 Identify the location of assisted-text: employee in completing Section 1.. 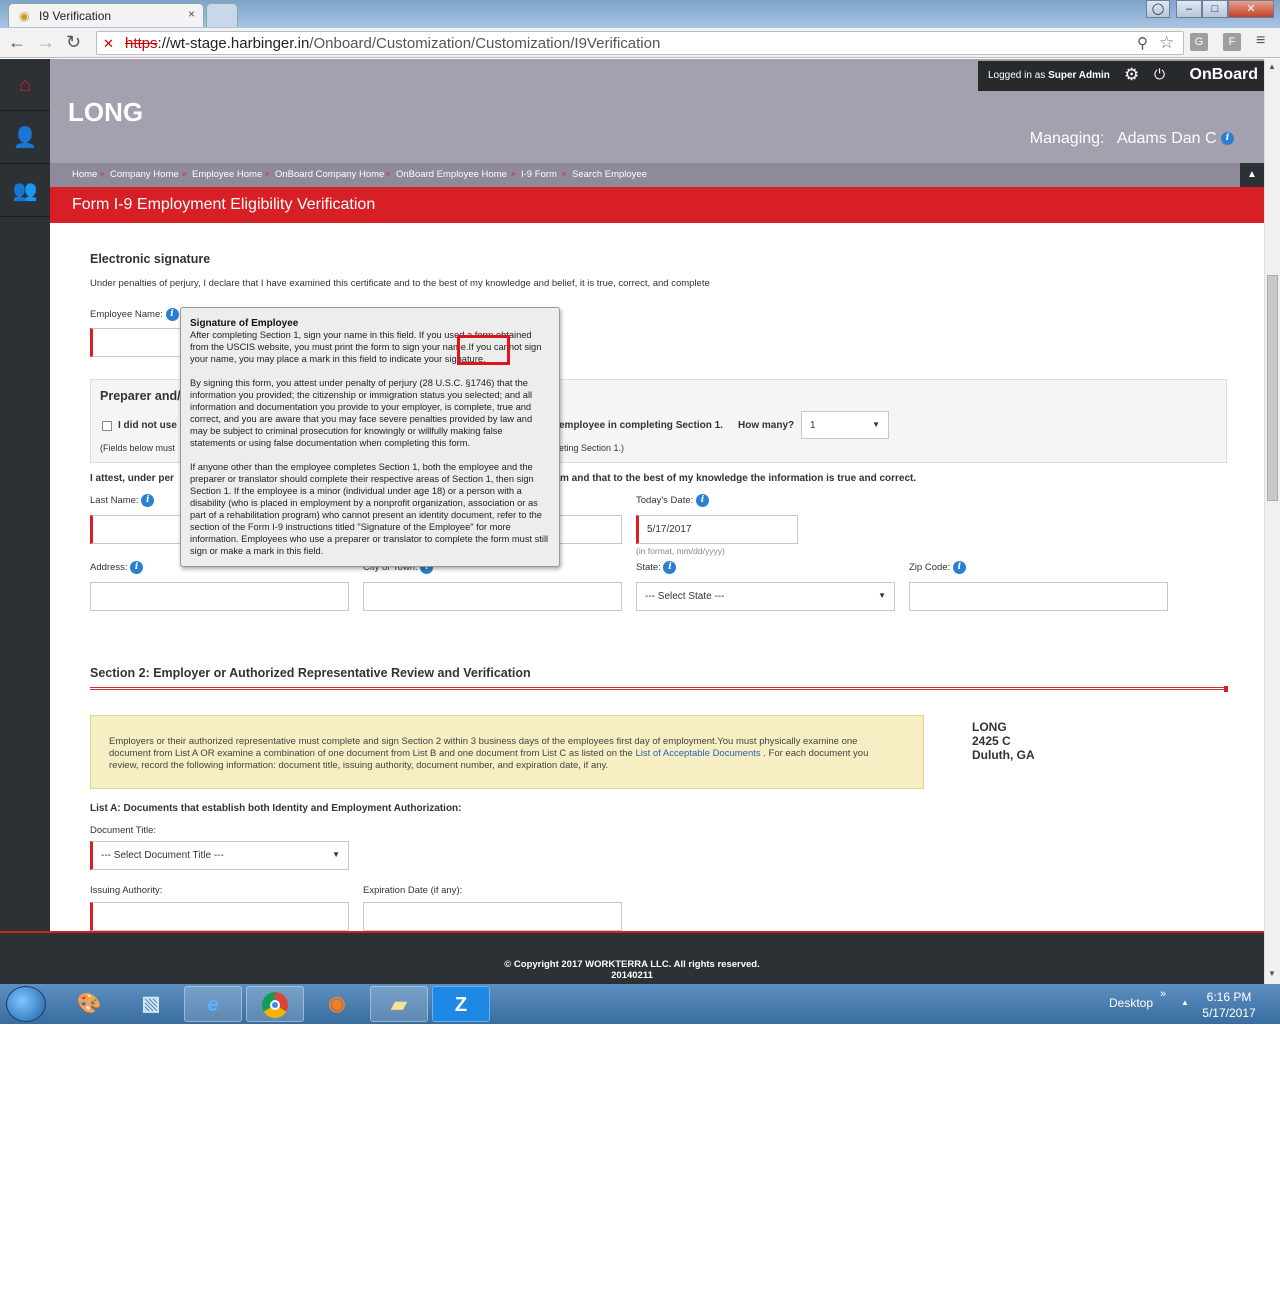
(641, 425).